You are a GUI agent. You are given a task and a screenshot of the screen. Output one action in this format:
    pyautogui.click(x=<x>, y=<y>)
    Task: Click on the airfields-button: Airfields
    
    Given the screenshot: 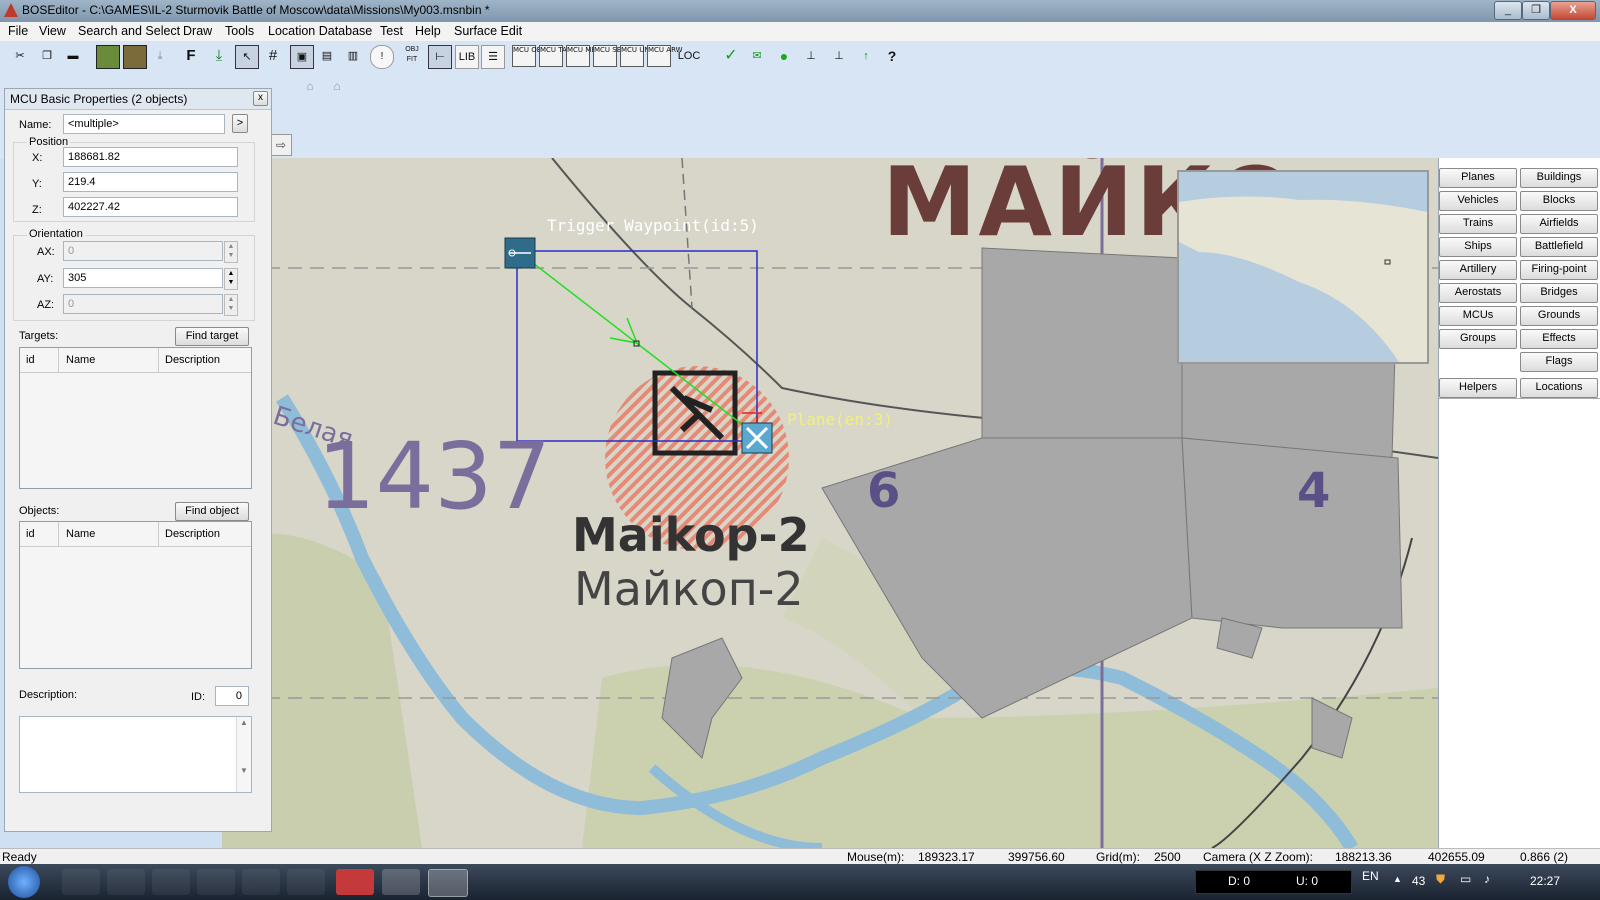 What is the action you would take?
    pyautogui.click(x=1559, y=224)
    